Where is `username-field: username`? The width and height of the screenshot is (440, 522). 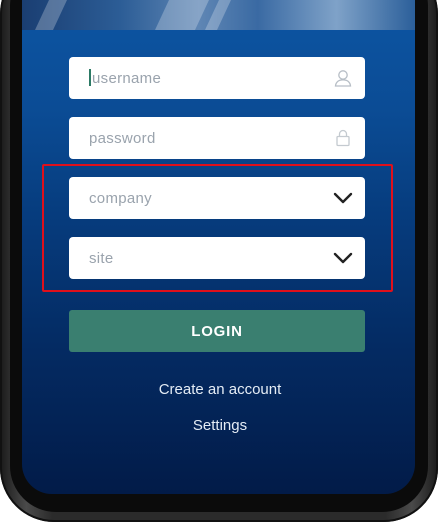
username-field: username is located at coordinates (217, 78).